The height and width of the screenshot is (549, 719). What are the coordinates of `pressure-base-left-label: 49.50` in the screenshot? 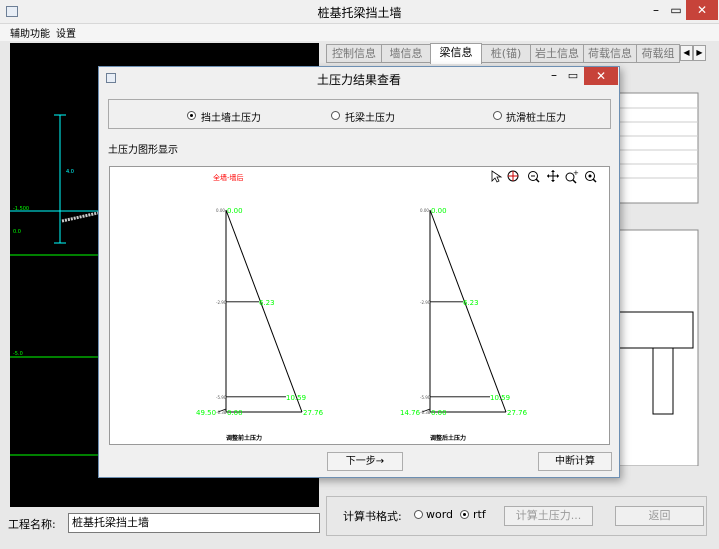 It's located at (206, 413).